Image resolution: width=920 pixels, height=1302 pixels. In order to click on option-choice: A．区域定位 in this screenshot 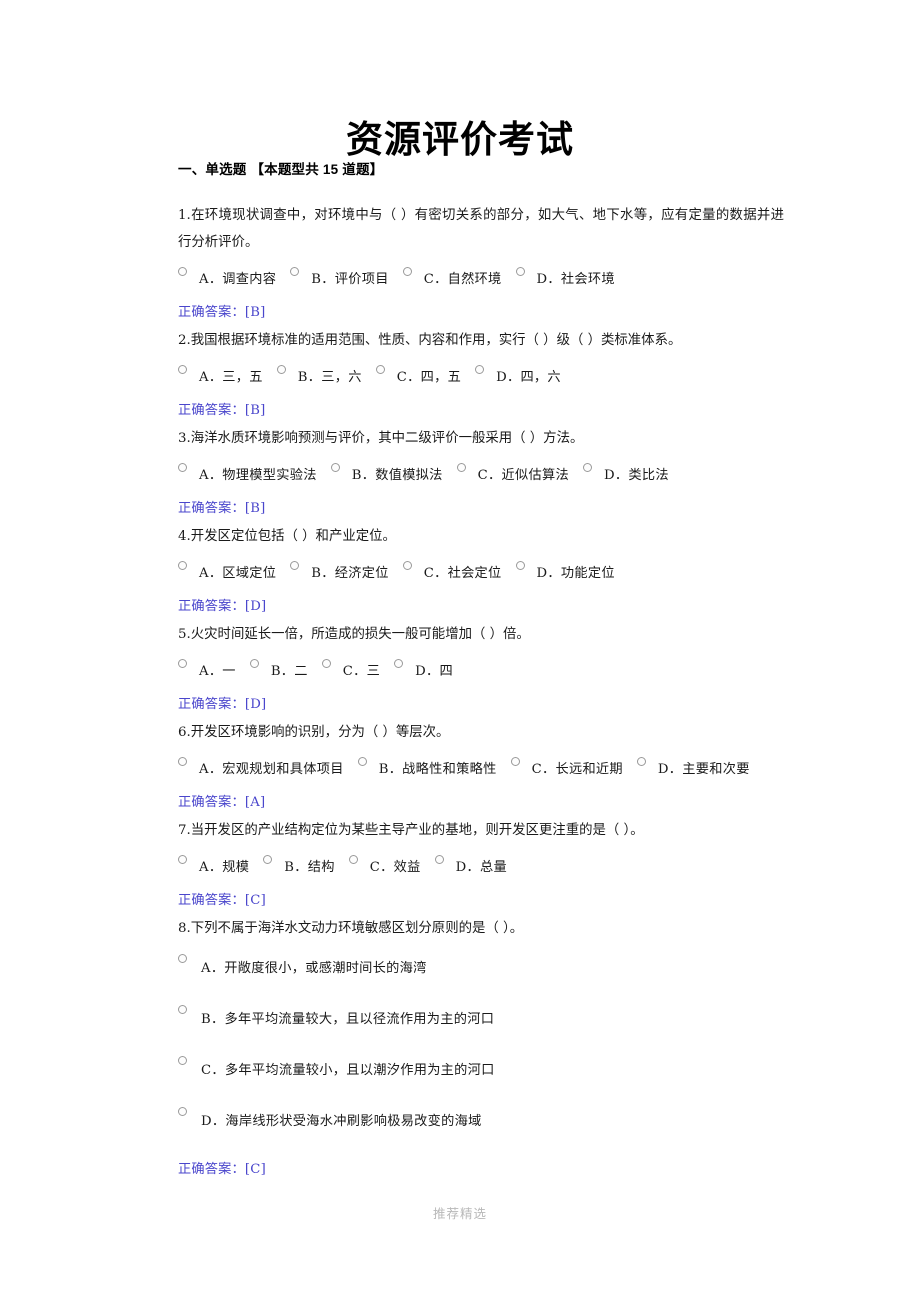, I will do `click(227, 571)`.